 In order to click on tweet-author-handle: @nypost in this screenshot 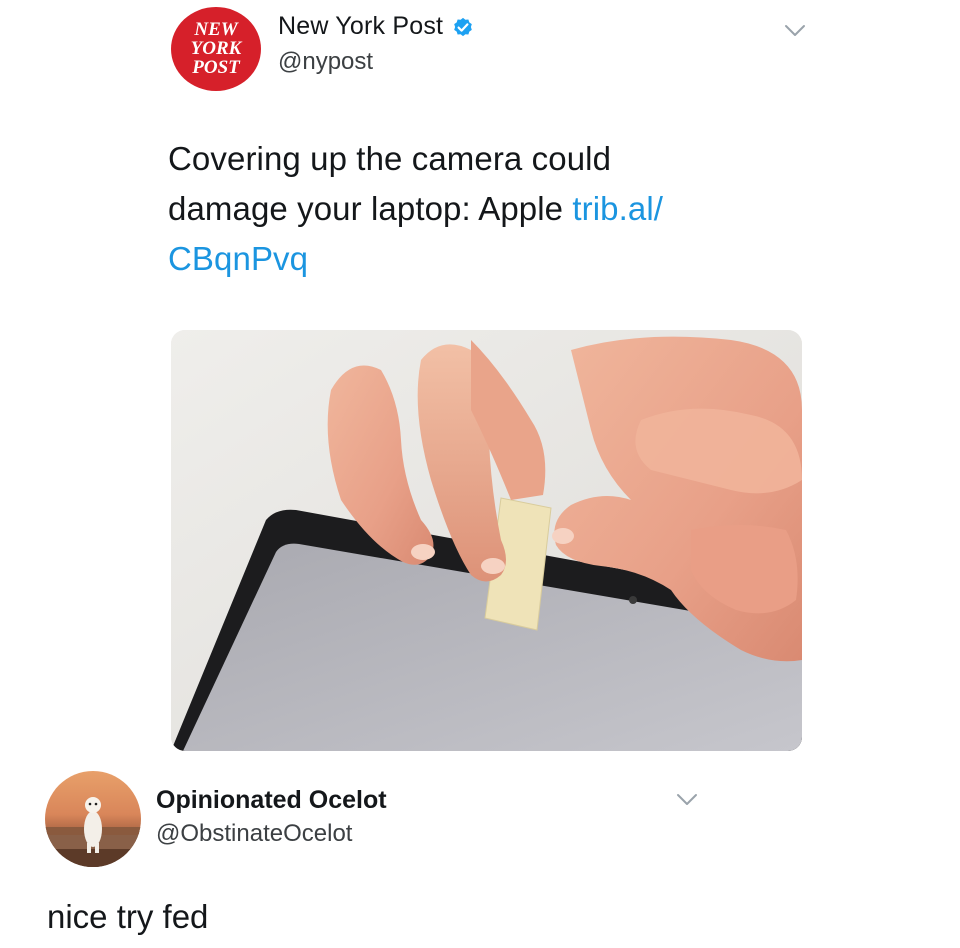, I will do `click(325, 62)`.